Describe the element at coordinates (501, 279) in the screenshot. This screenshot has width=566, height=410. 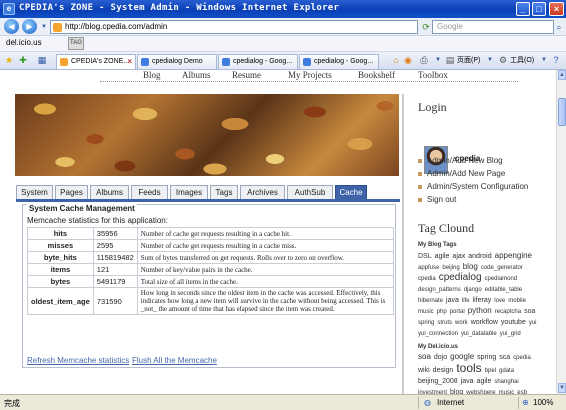
I see `tag-link: cpediamond` at that location.